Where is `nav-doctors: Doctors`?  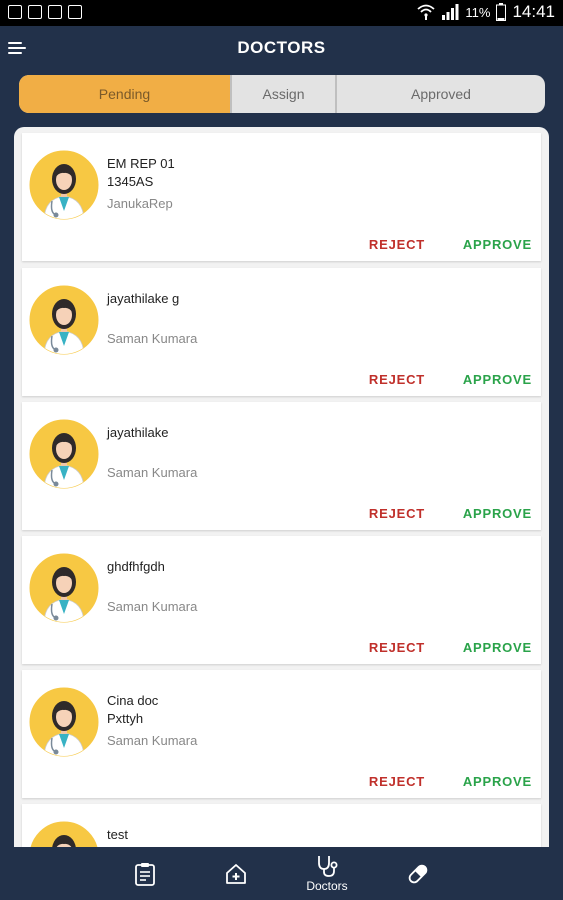 nav-doctors: Doctors is located at coordinates (327, 873).